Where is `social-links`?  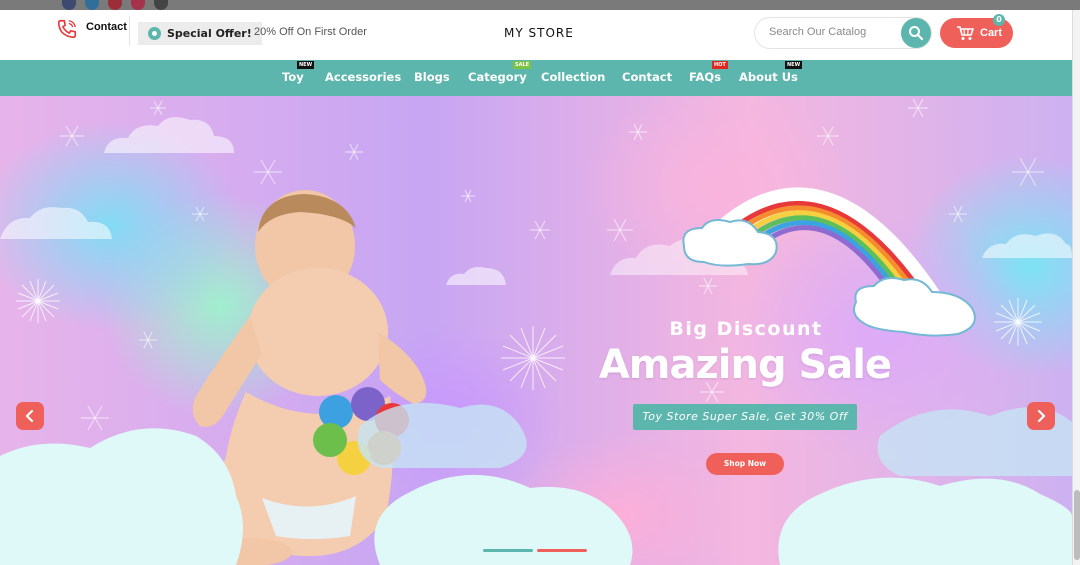
social-links is located at coordinates (115, 5).